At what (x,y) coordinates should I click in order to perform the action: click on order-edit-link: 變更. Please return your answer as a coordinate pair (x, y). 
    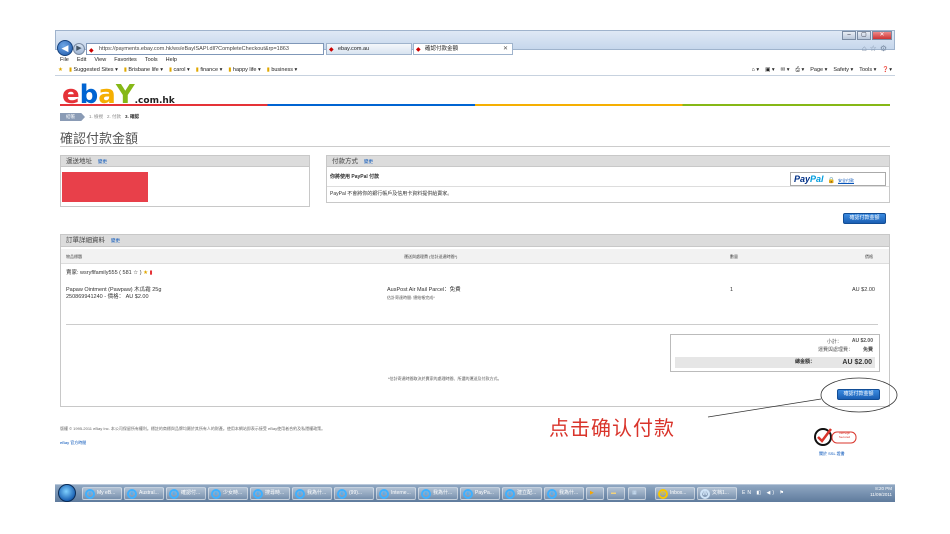
    Looking at the image, I should click on (115, 240).